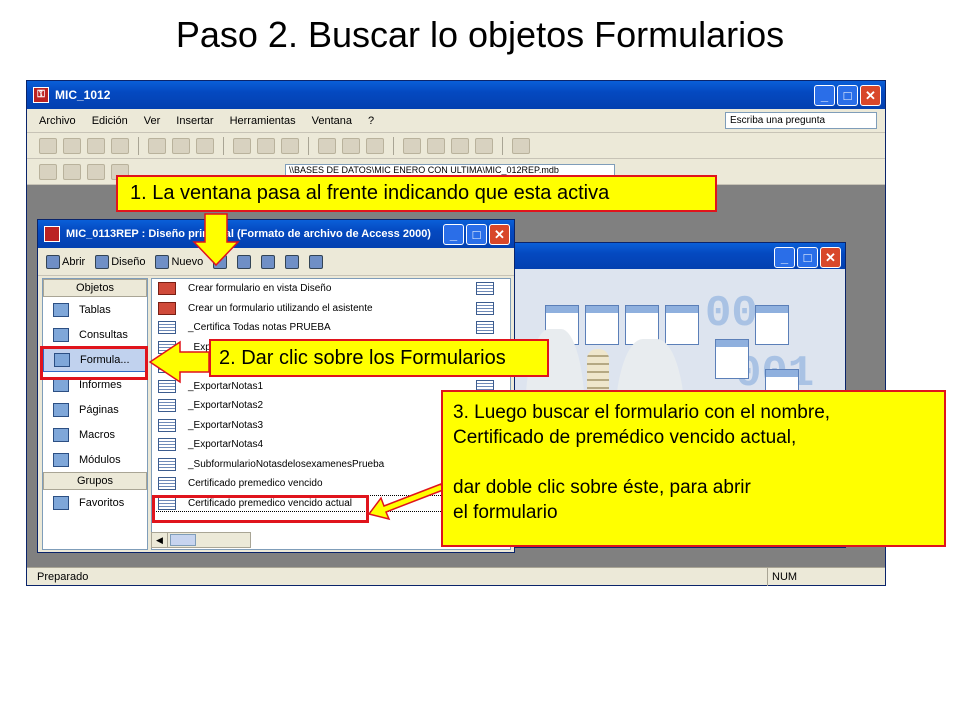 Image resolution: width=960 pixels, height=720 pixels. Describe the element at coordinates (52, 234) in the screenshot. I see `database-icon` at that location.